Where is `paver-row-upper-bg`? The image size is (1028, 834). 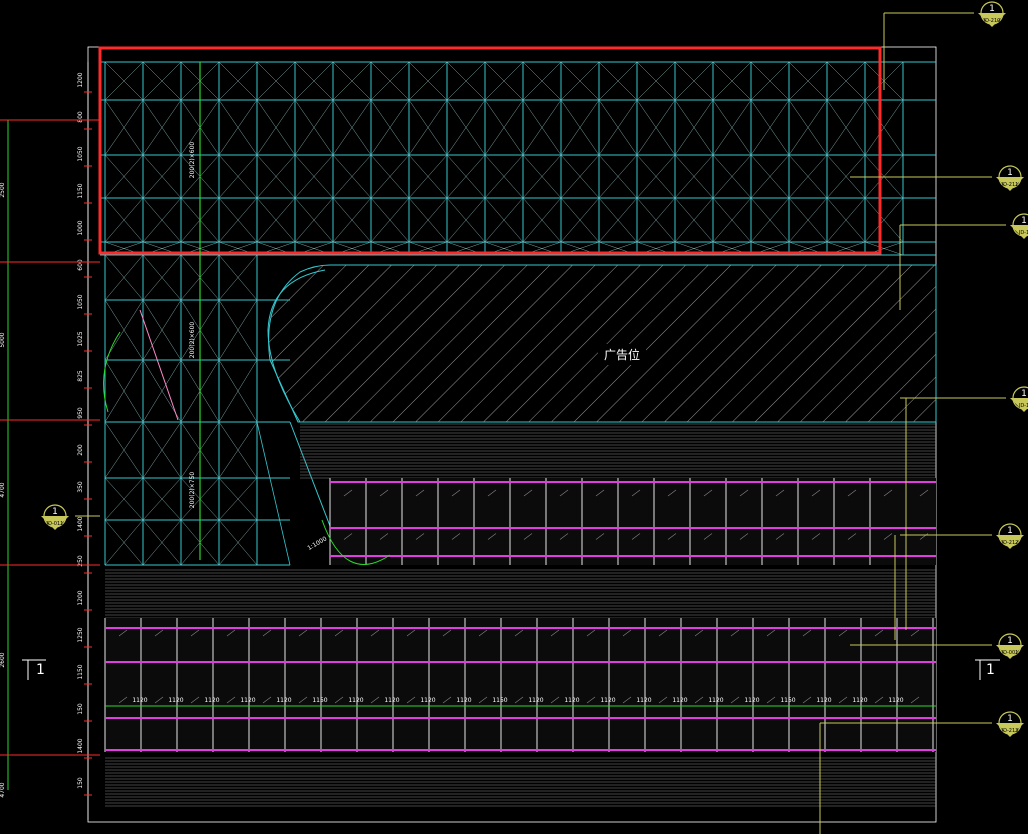 paver-row-upper-bg is located at coordinates (633, 521).